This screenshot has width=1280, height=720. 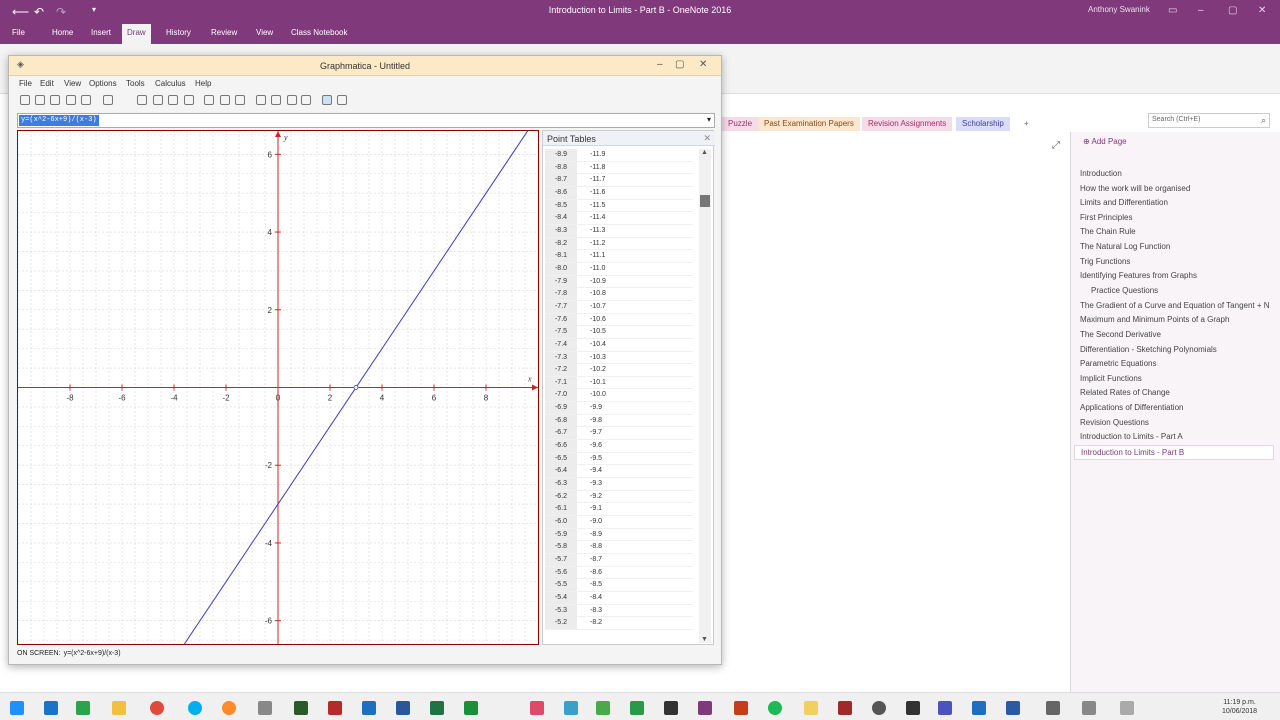 I want to click on page-item: Related Rates of Change, so click(x=1125, y=392).